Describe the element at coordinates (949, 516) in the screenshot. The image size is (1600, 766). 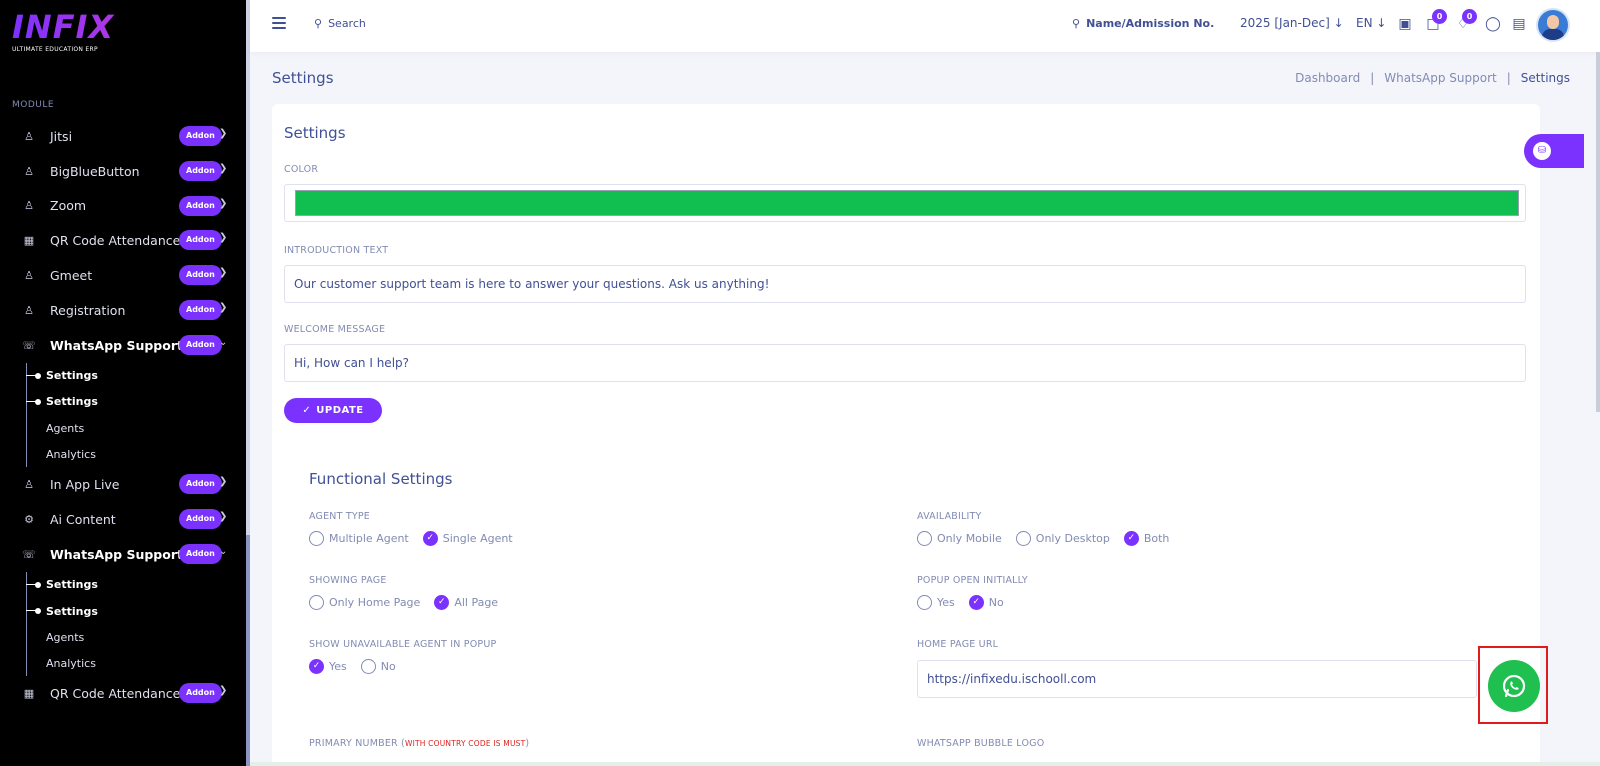
I see `availability-label: AVAILABILITY` at that location.